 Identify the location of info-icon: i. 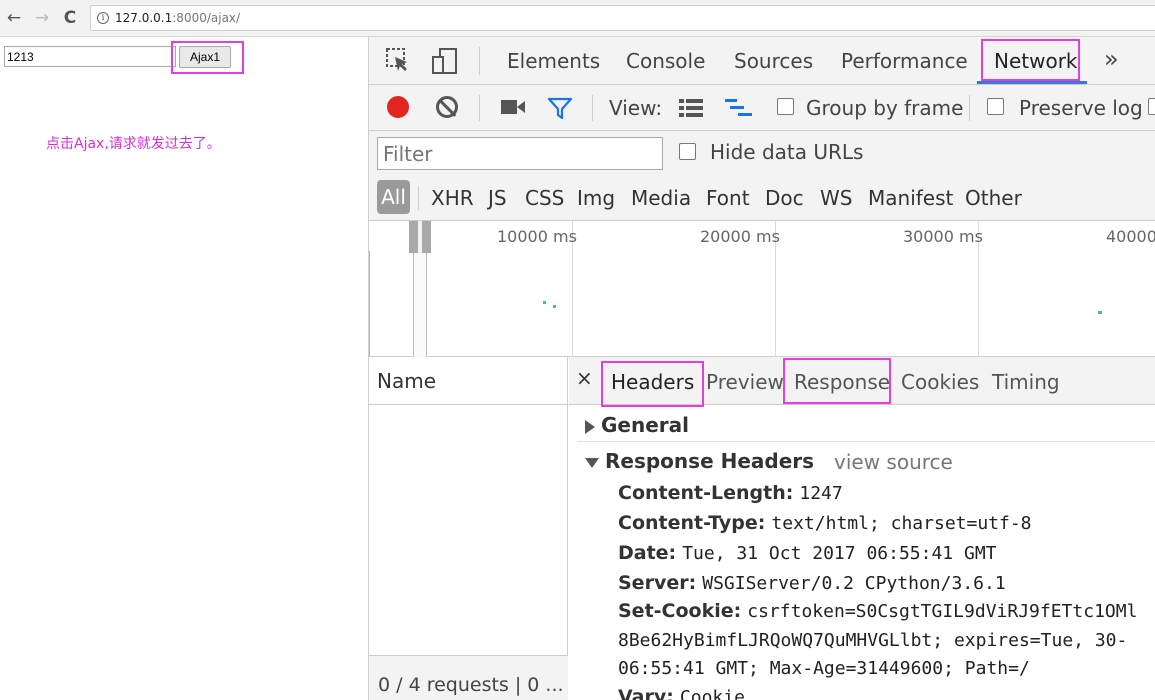
(103, 18).